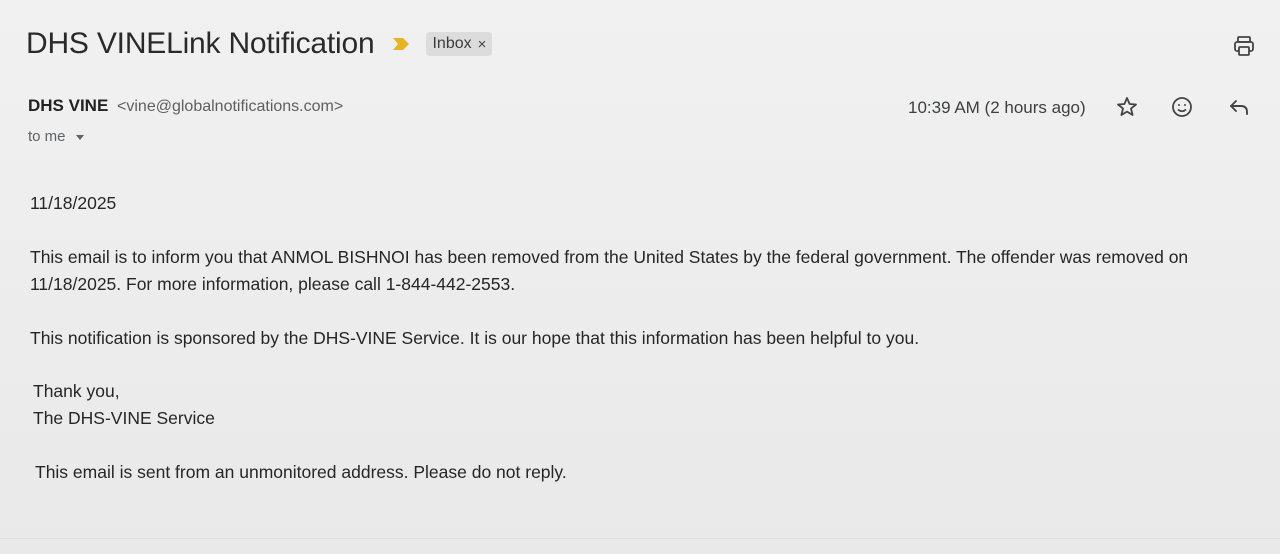 The image size is (1280, 554). I want to click on print-button, so click(1244, 48).